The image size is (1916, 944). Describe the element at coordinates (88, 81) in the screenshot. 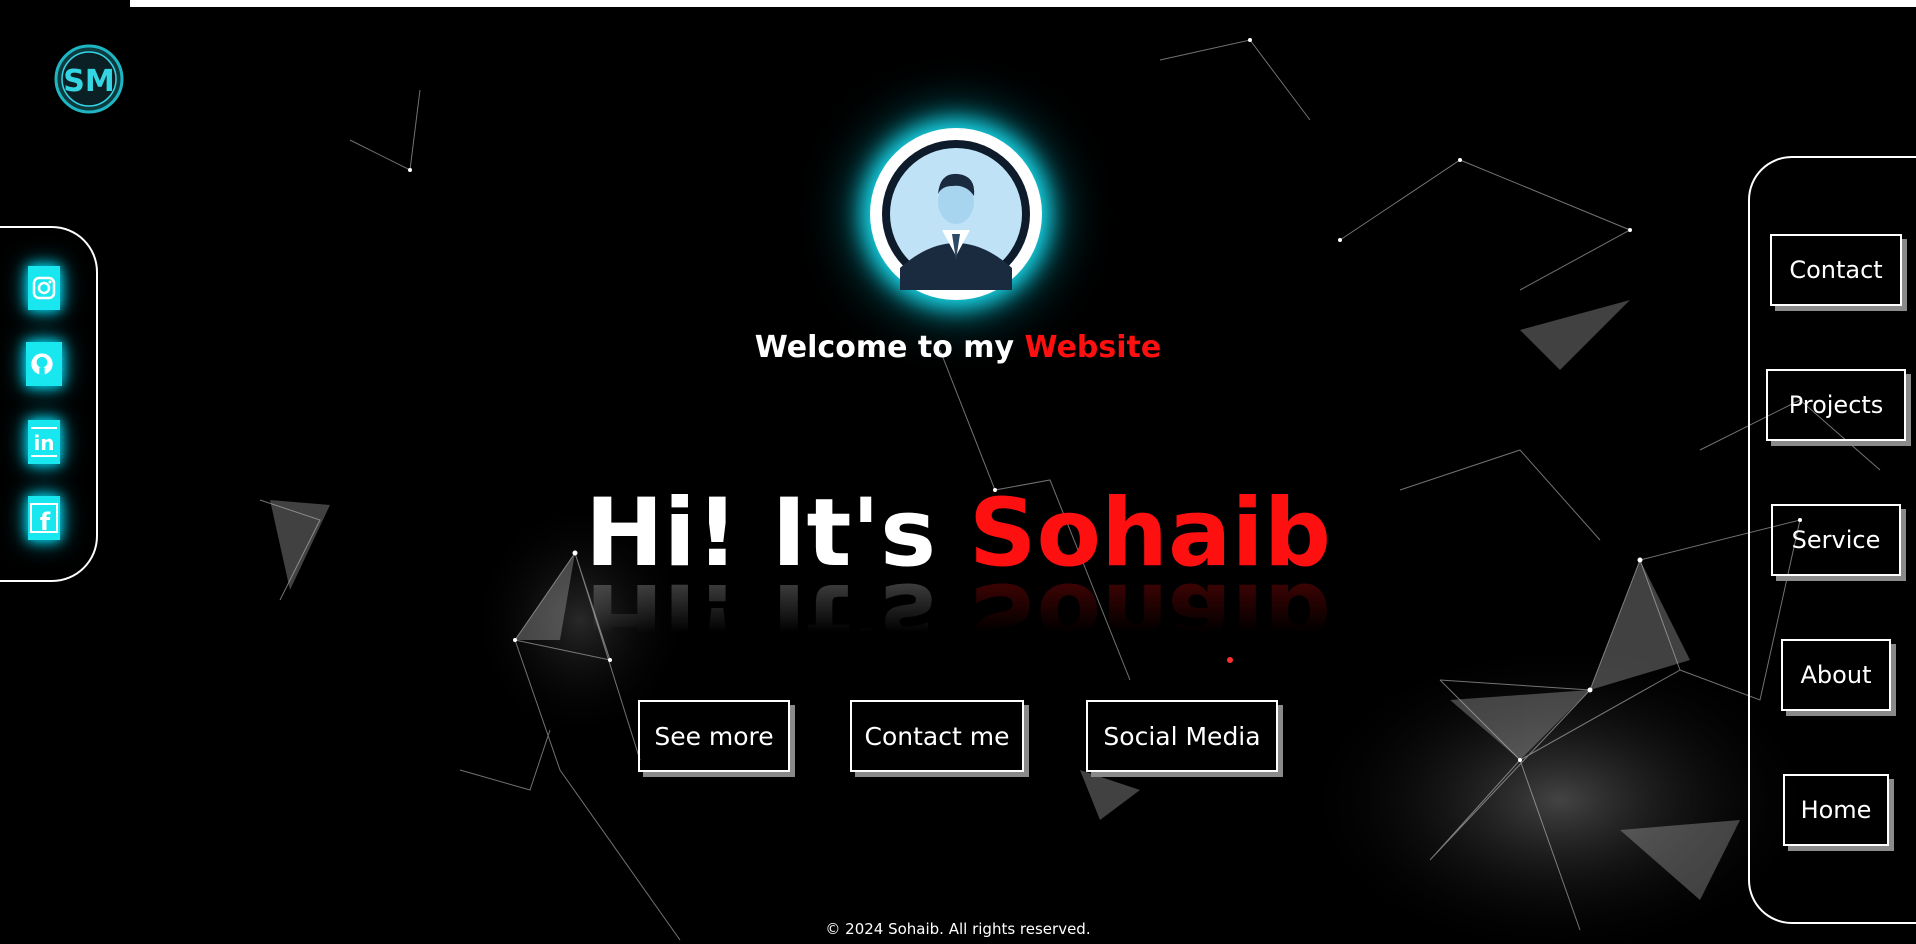

I see `logo-text: SM` at that location.